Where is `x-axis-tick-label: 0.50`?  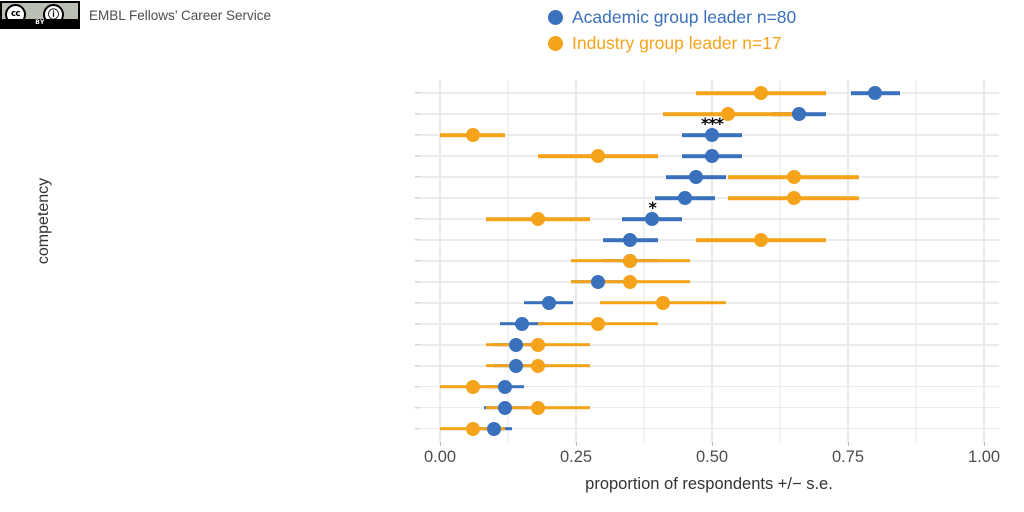
x-axis-tick-label: 0.50 is located at coordinates (712, 457).